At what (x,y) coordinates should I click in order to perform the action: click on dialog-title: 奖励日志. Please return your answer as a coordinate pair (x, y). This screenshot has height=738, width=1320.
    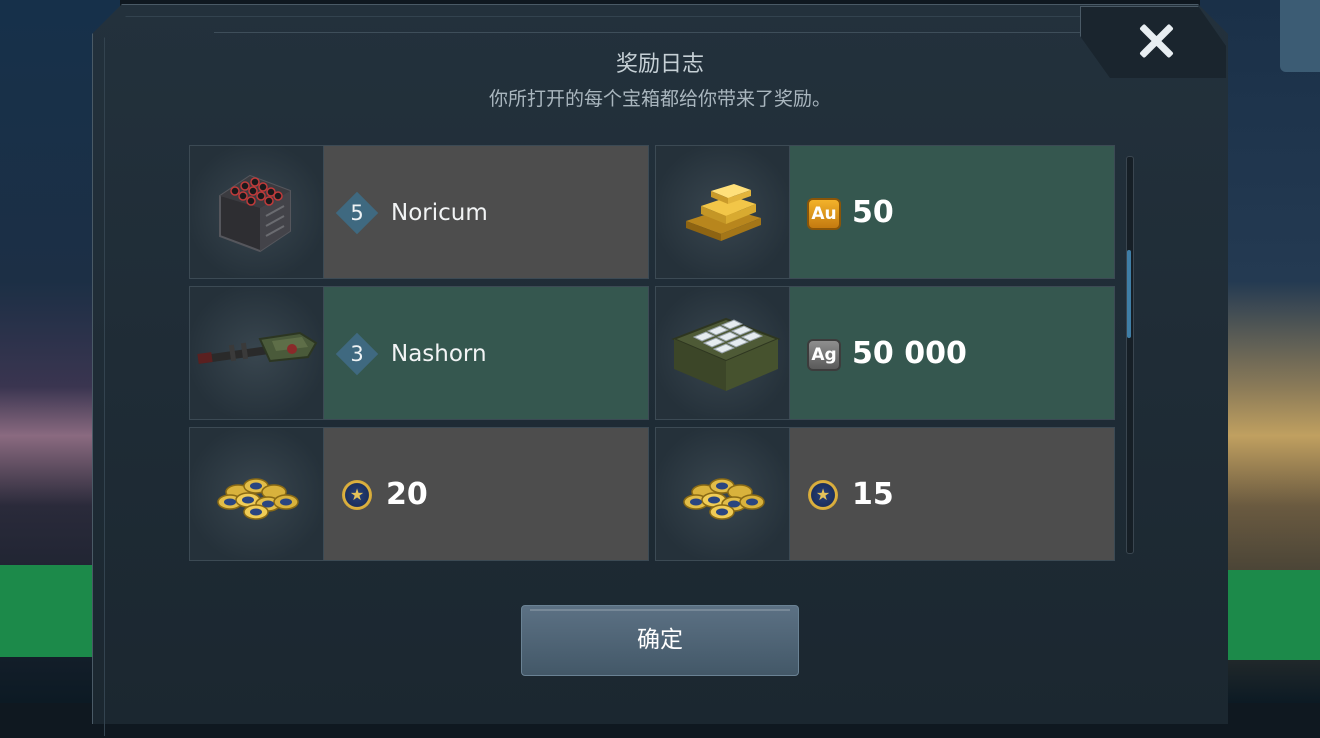
    Looking at the image, I should click on (659, 64).